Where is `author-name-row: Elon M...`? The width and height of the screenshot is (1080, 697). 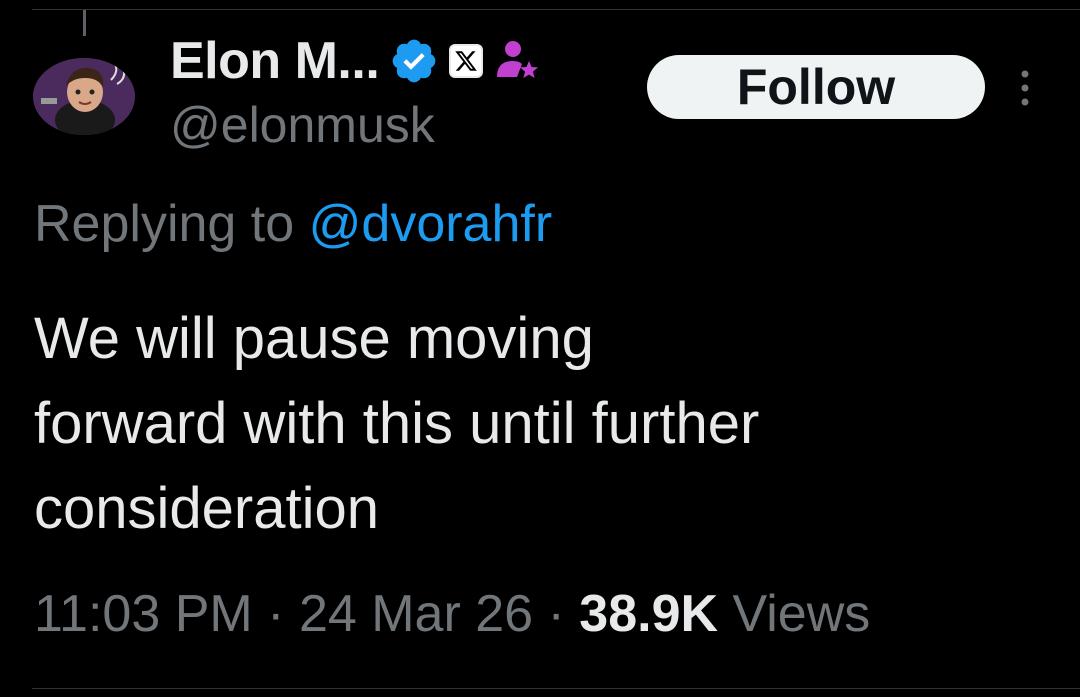 author-name-row: Elon M... is located at coordinates (355, 61).